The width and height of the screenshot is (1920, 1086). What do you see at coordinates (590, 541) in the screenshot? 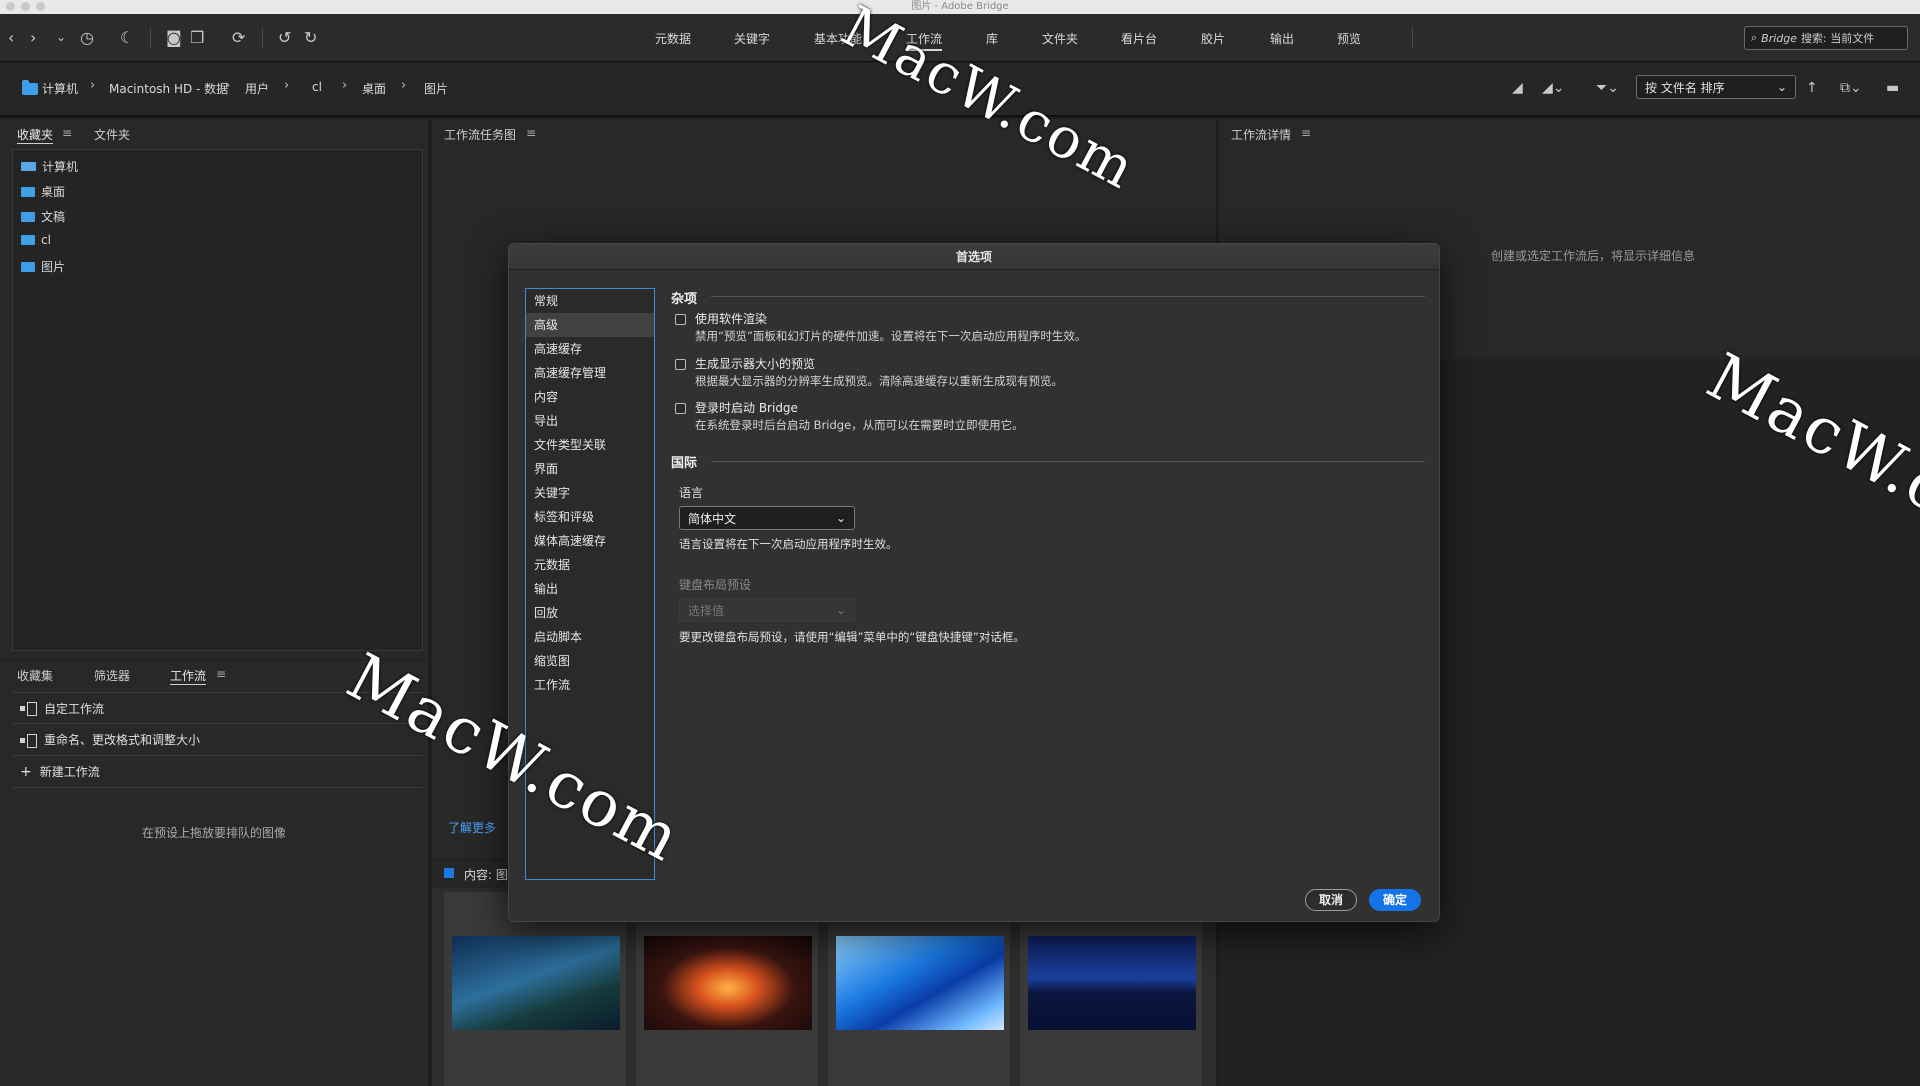
I see `category-media-cache: 媒体高速缓存` at bounding box center [590, 541].